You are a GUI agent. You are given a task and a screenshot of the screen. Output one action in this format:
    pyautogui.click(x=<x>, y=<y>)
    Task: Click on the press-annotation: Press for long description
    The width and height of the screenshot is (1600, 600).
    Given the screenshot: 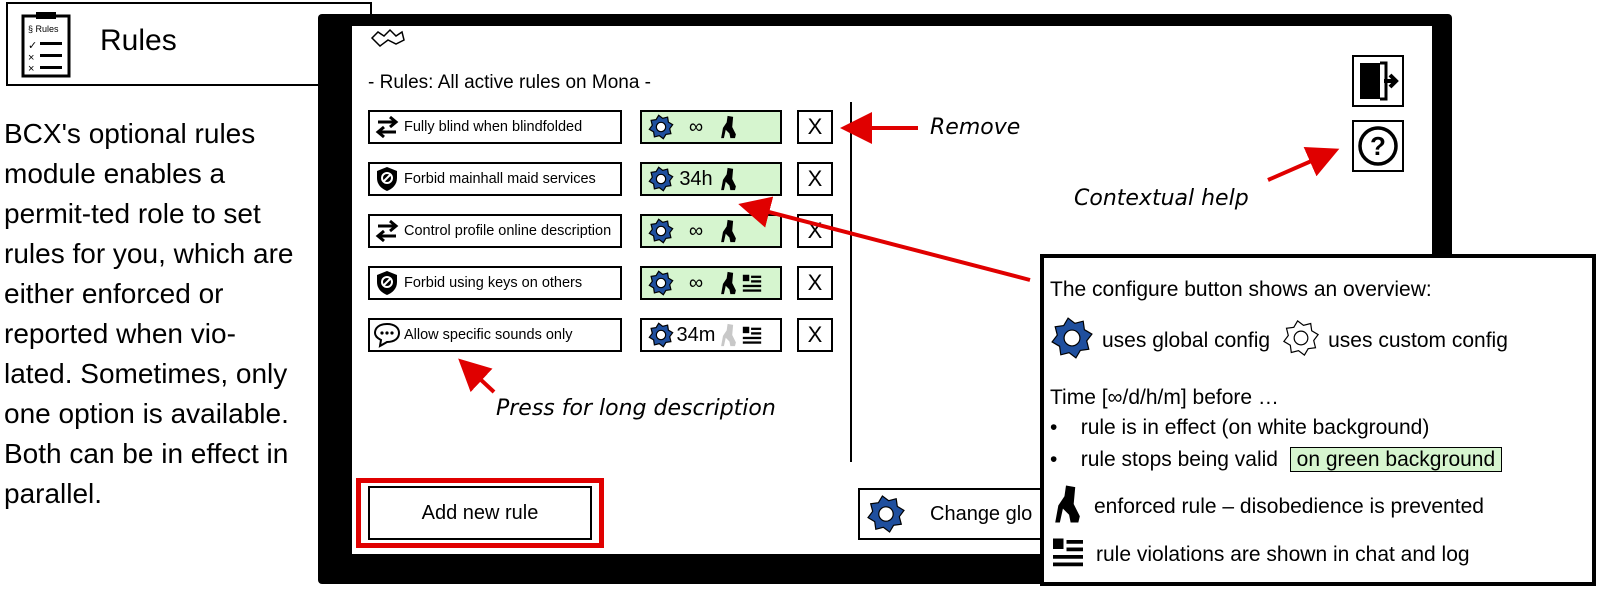 What is the action you would take?
    pyautogui.click(x=636, y=408)
    